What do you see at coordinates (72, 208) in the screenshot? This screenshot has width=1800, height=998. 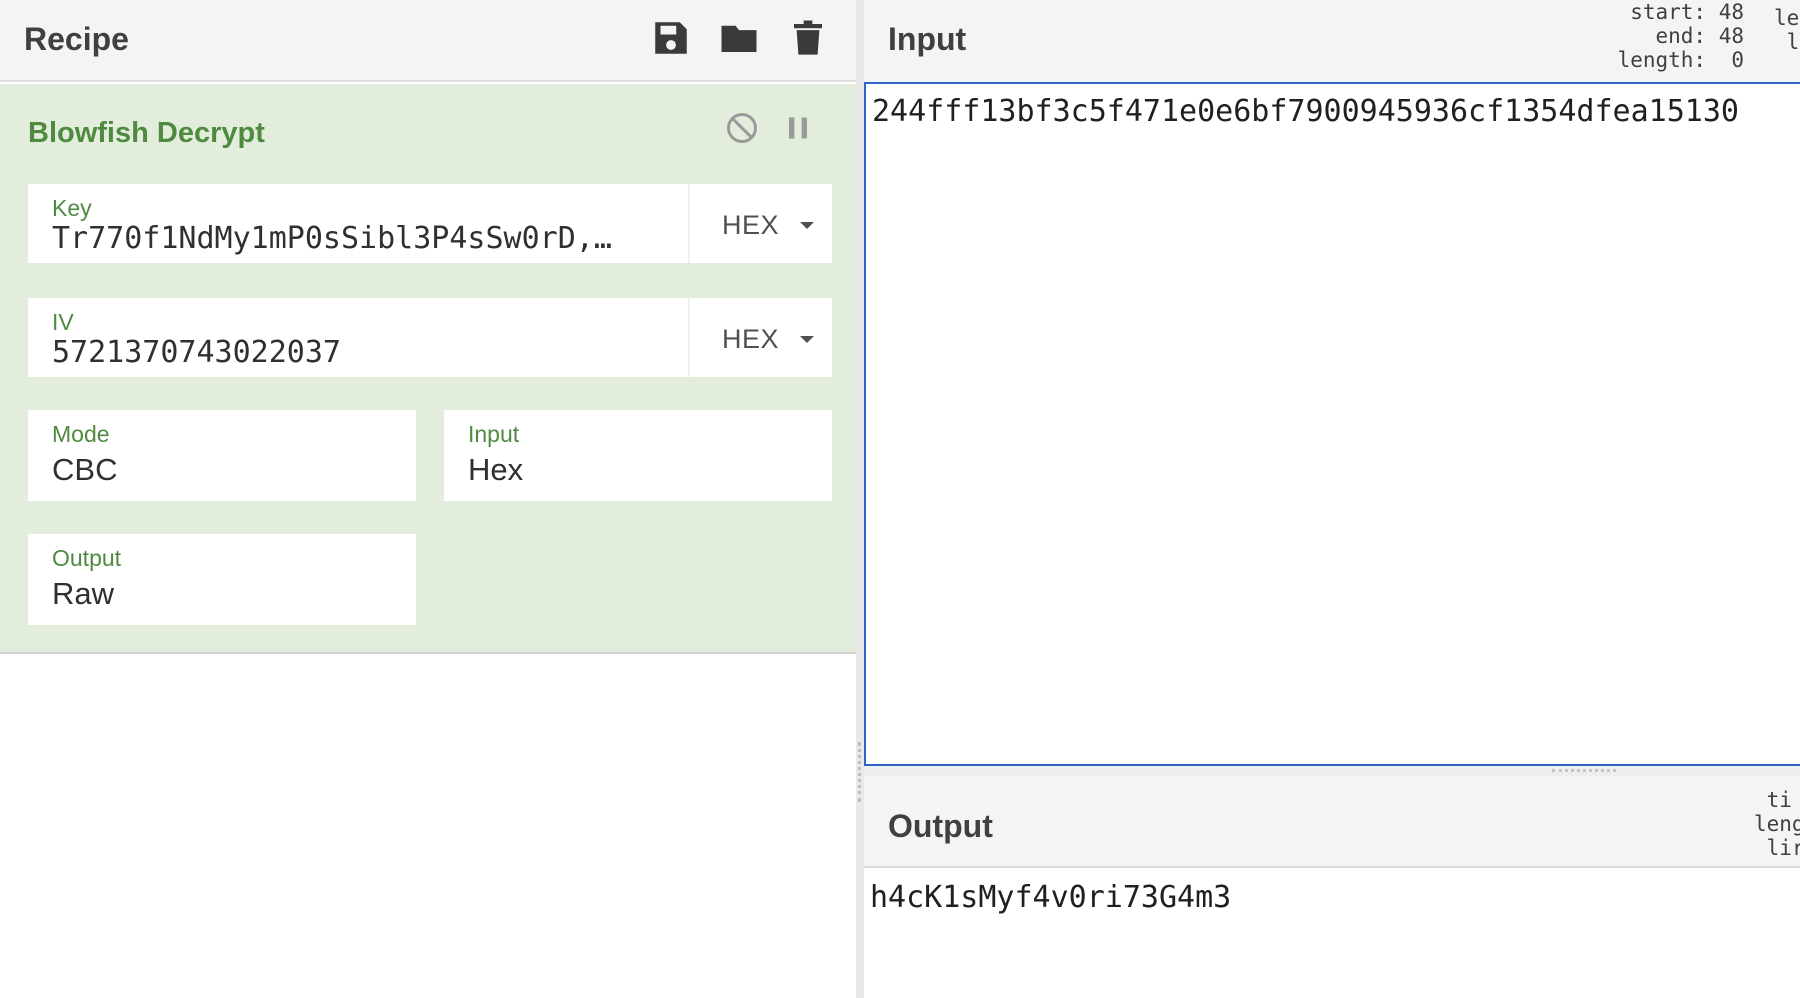 I see `key-label: Key` at bounding box center [72, 208].